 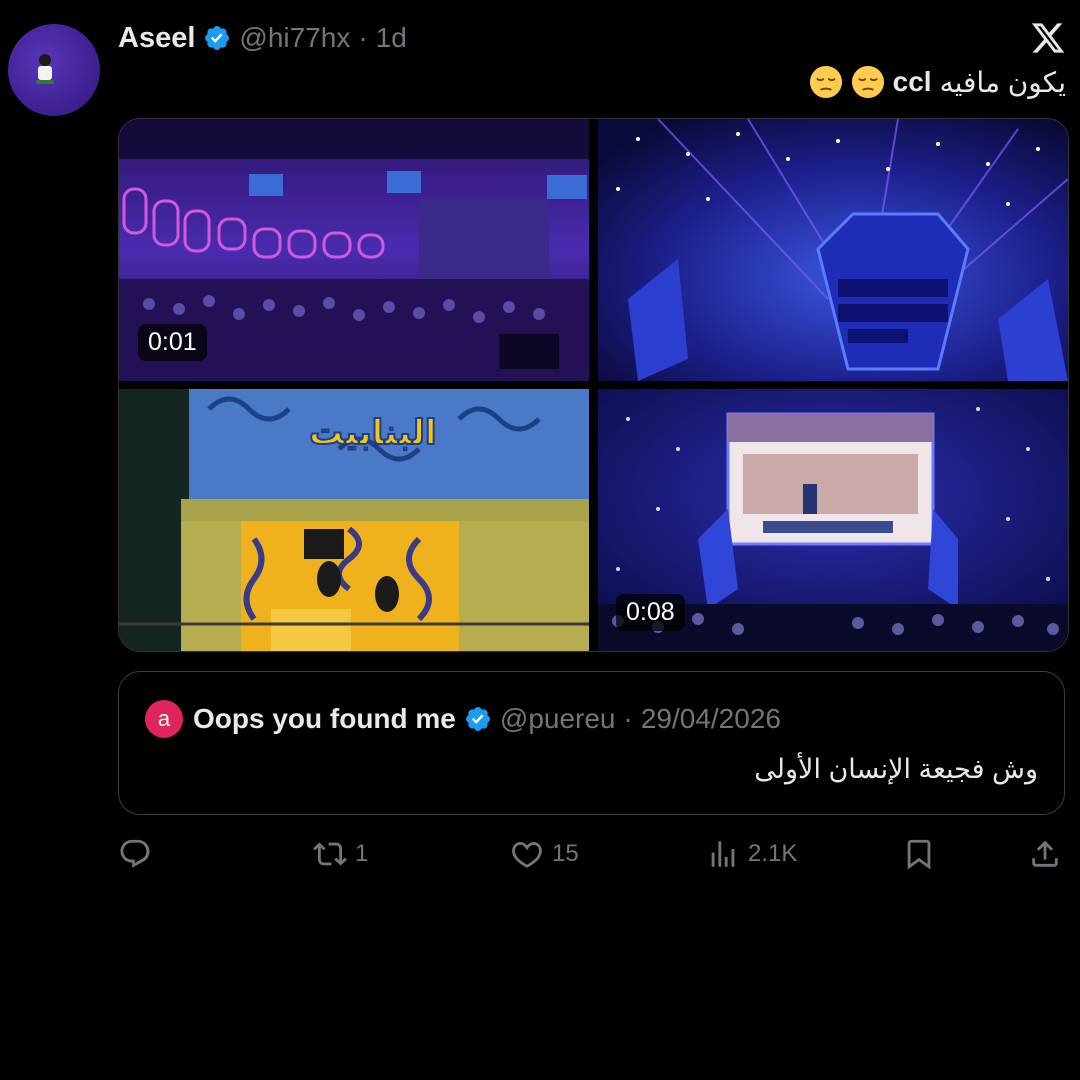 I want to click on share-icon, so click(x=1045, y=853).